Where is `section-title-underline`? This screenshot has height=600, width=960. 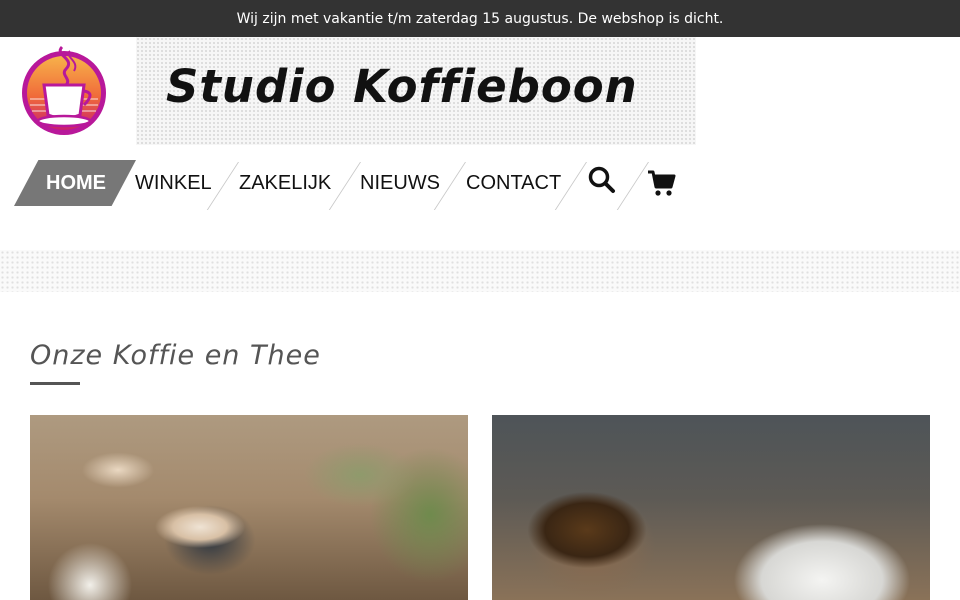
section-title-underline is located at coordinates (55, 383).